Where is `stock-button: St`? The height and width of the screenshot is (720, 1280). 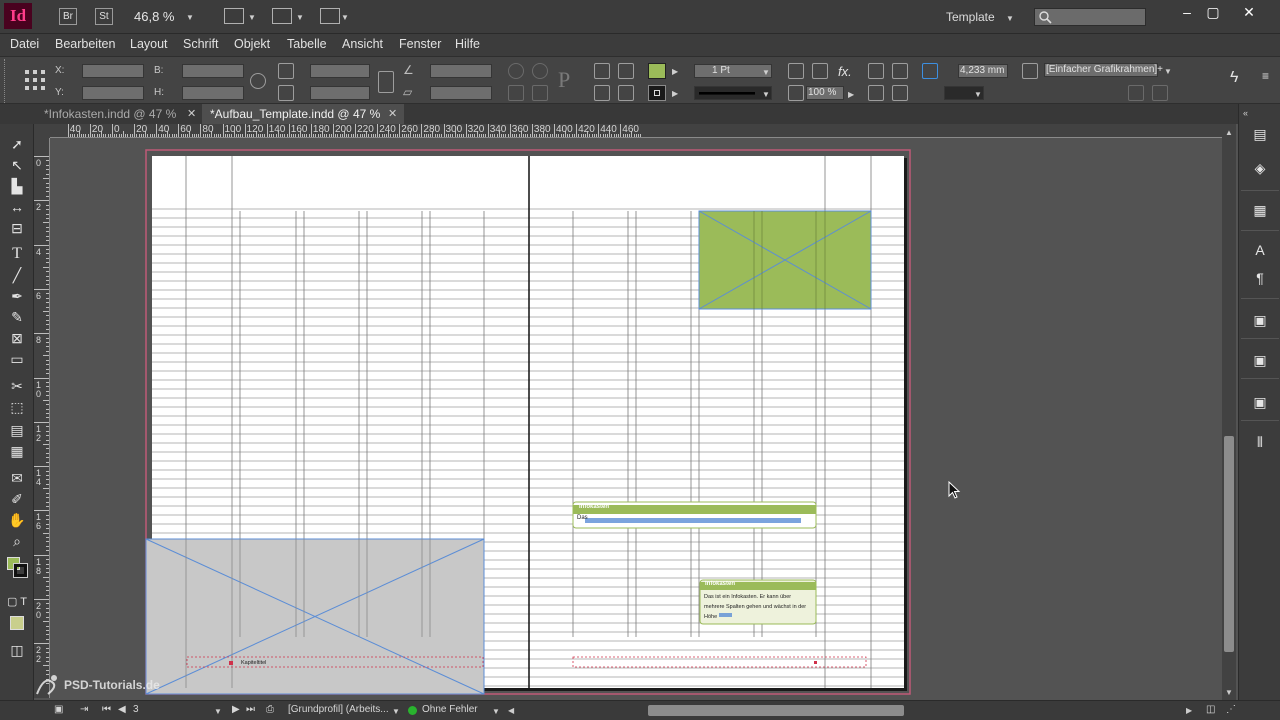
stock-button: St is located at coordinates (104, 16).